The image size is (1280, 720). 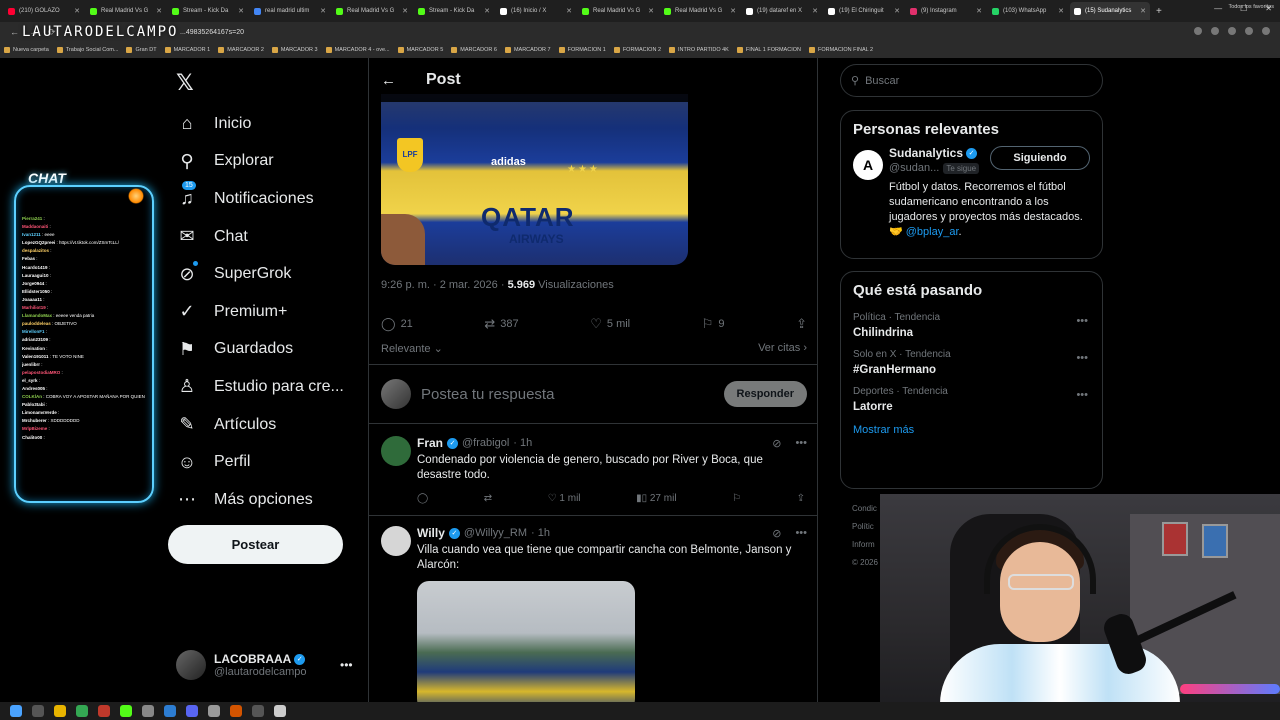 I want to click on like-action: ♡ 5 mil, so click(x=610, y=324).